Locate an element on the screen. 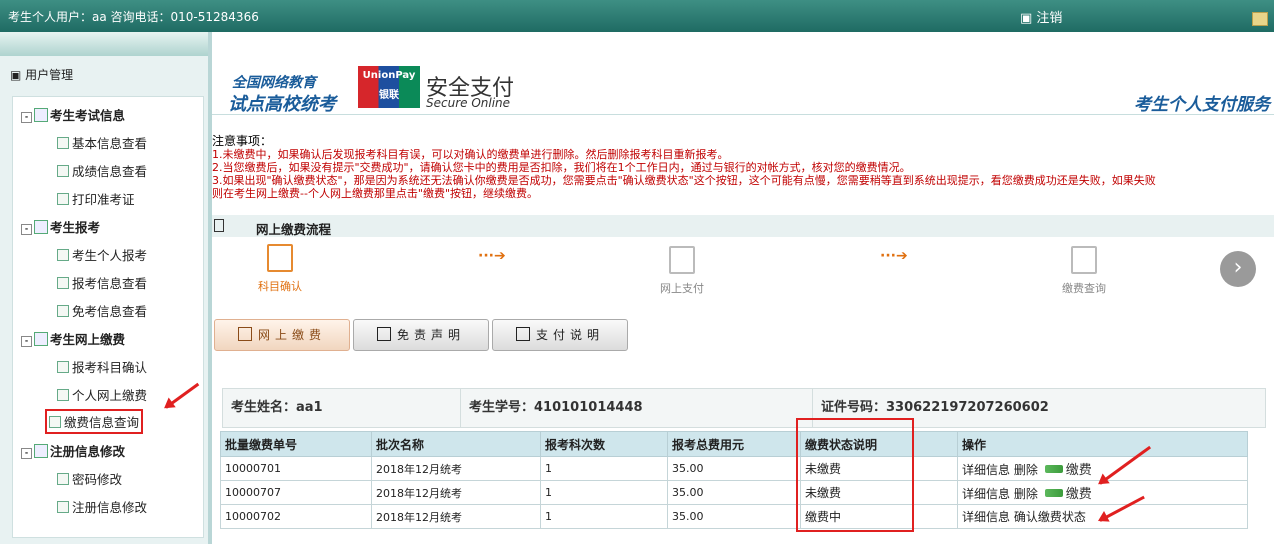  logout-link: ▣ 注销 is located at coordinates (1041, 16).